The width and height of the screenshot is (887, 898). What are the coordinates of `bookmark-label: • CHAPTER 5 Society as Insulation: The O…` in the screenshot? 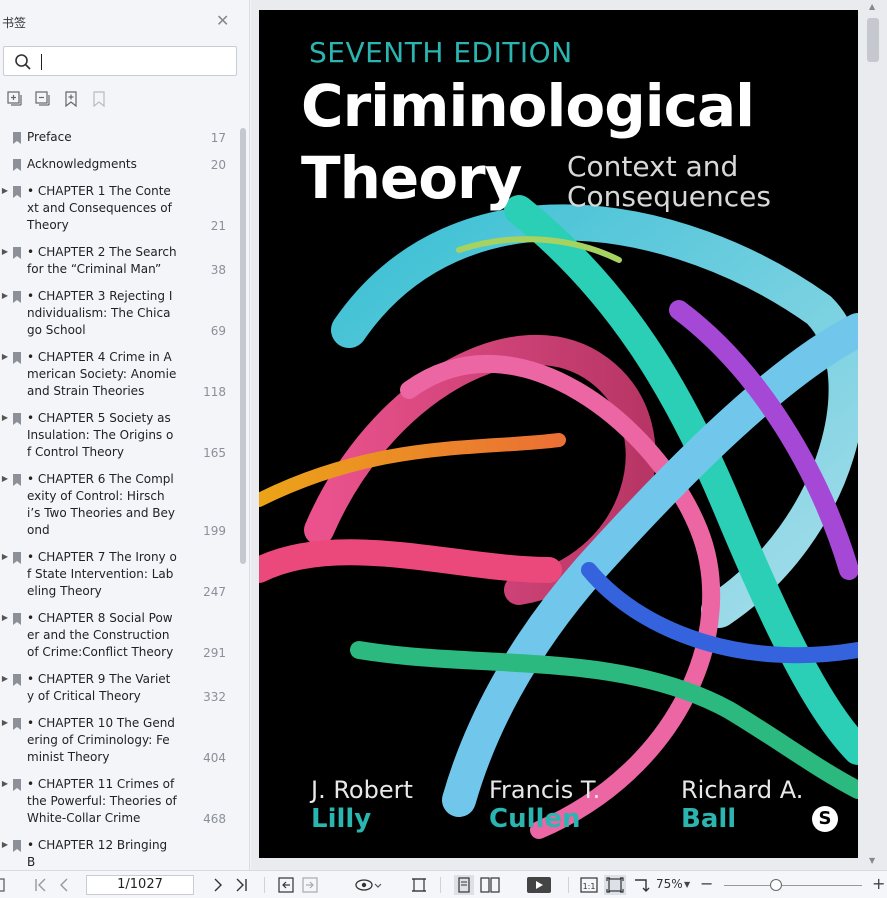 It's located at (100, 435).